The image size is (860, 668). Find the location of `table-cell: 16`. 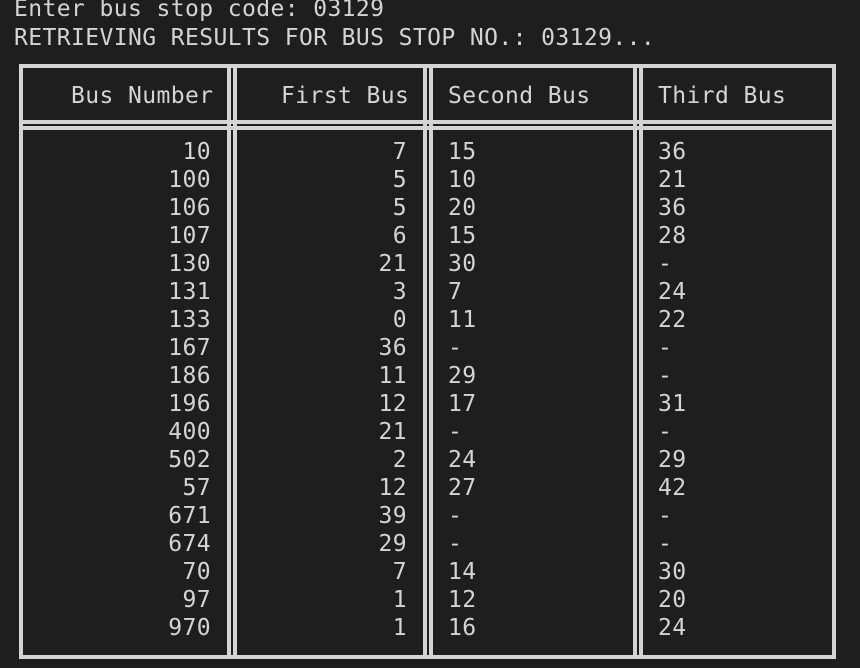

table-cell: 16 is located at coordinates (462, 628).